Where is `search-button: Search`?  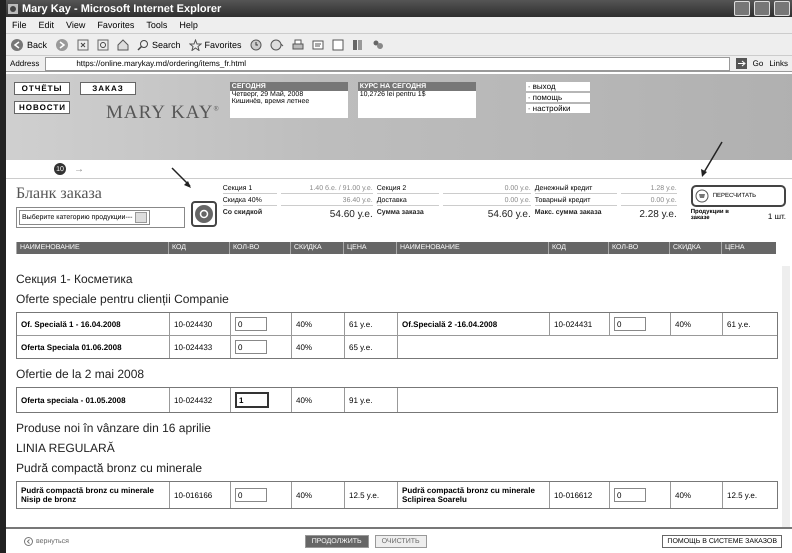
search-button: Search is located at coordinates (159, 44).